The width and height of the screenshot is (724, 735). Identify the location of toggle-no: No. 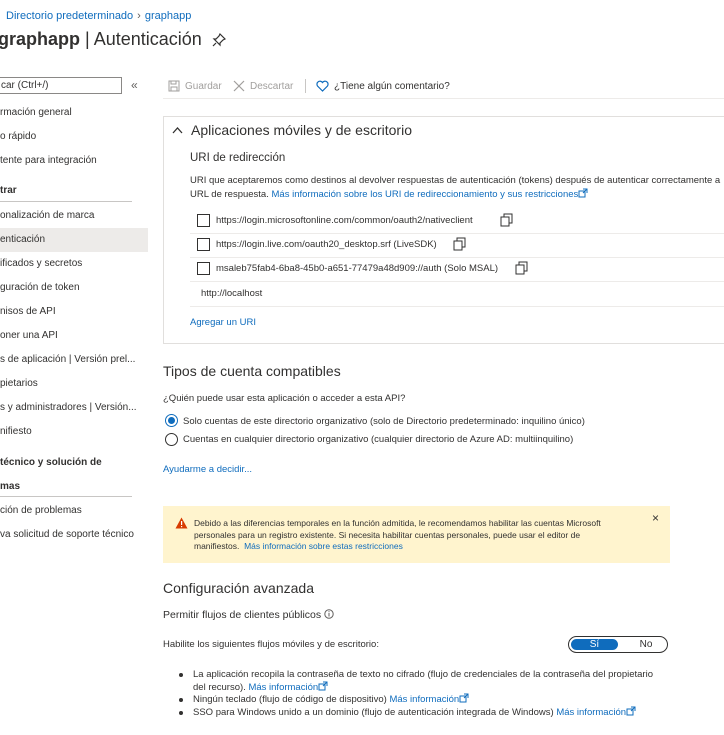
(646, 644).